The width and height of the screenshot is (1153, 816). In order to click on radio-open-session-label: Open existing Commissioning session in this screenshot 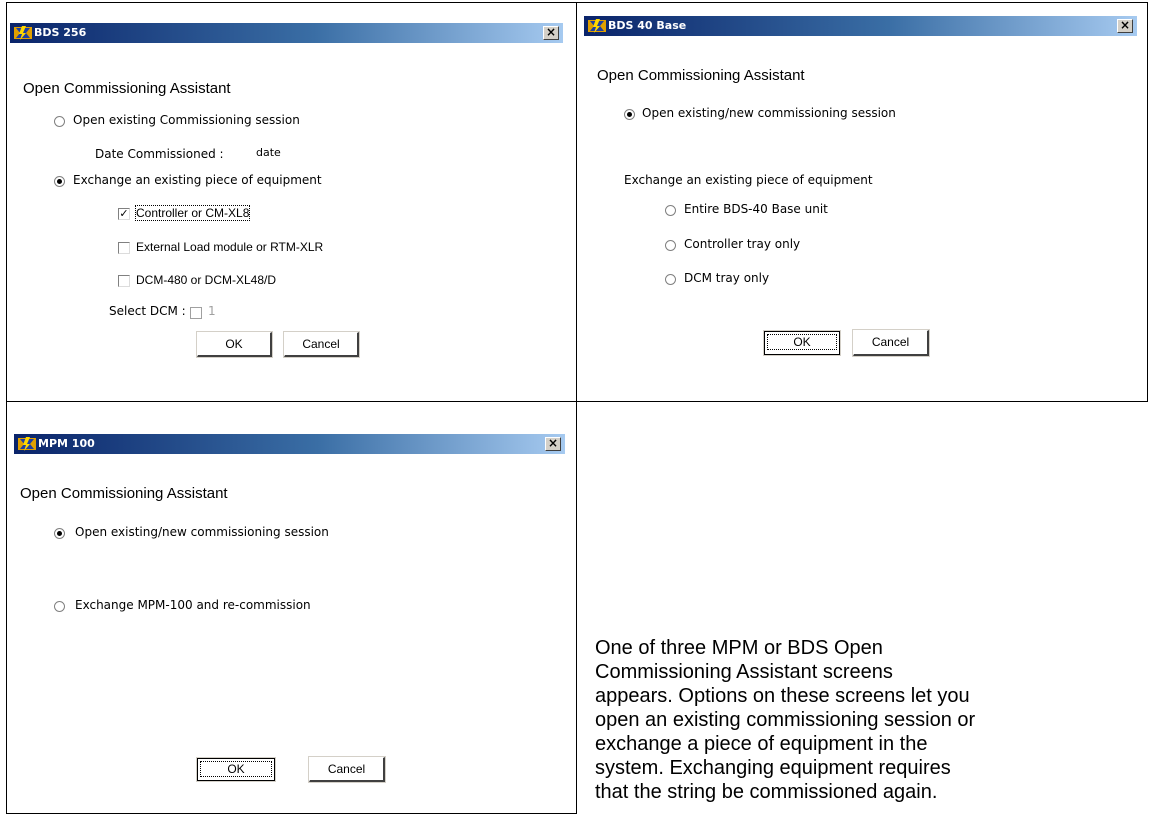, I will do `click(186, 120)`.